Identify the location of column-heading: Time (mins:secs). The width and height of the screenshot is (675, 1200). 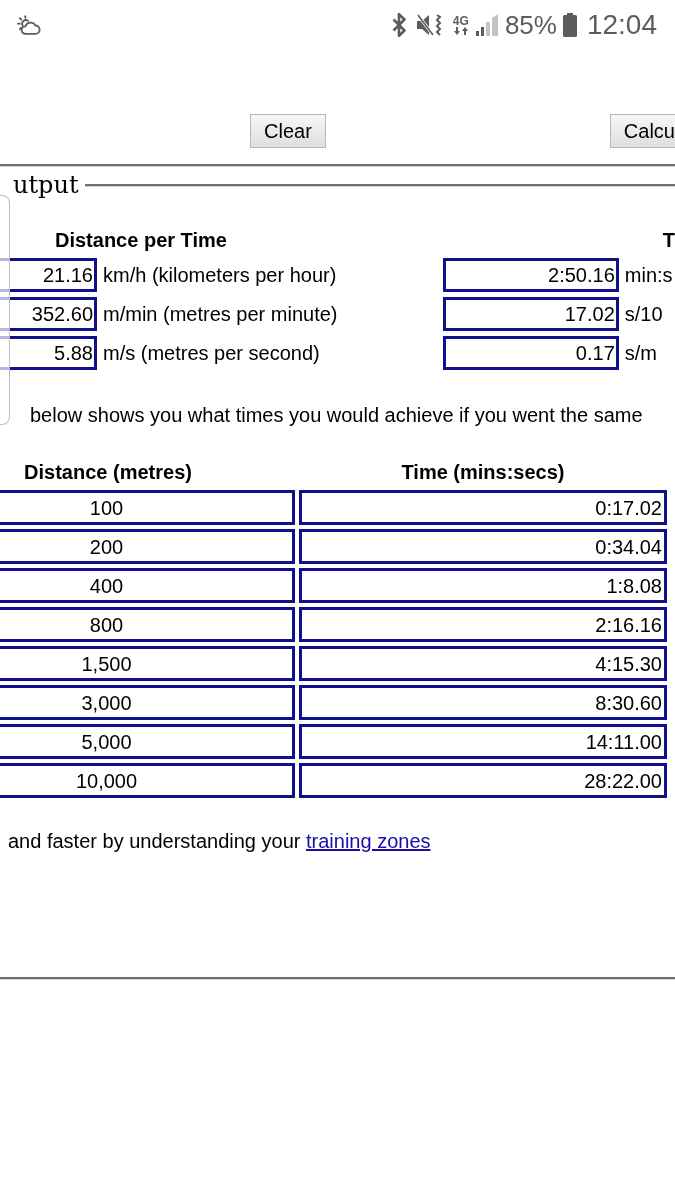
(483, 472).